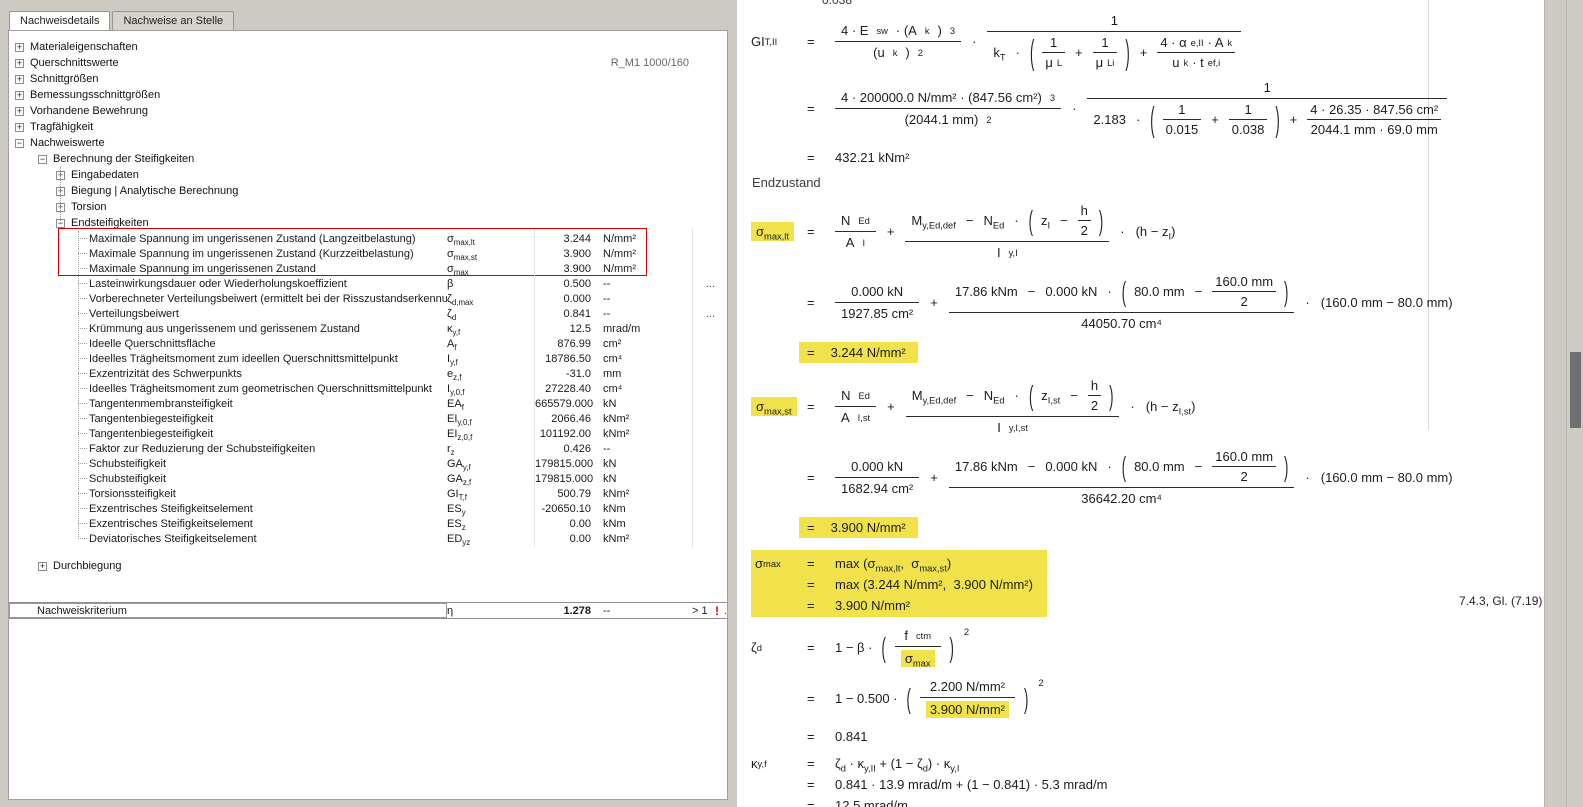 The image size is (1583, 807). What do you see at coordinates (368, 127) in the screenshot?
I see `tree-item-tragfaehigkeit: + Tragfähigkeit` at bounding box center [368, 127].